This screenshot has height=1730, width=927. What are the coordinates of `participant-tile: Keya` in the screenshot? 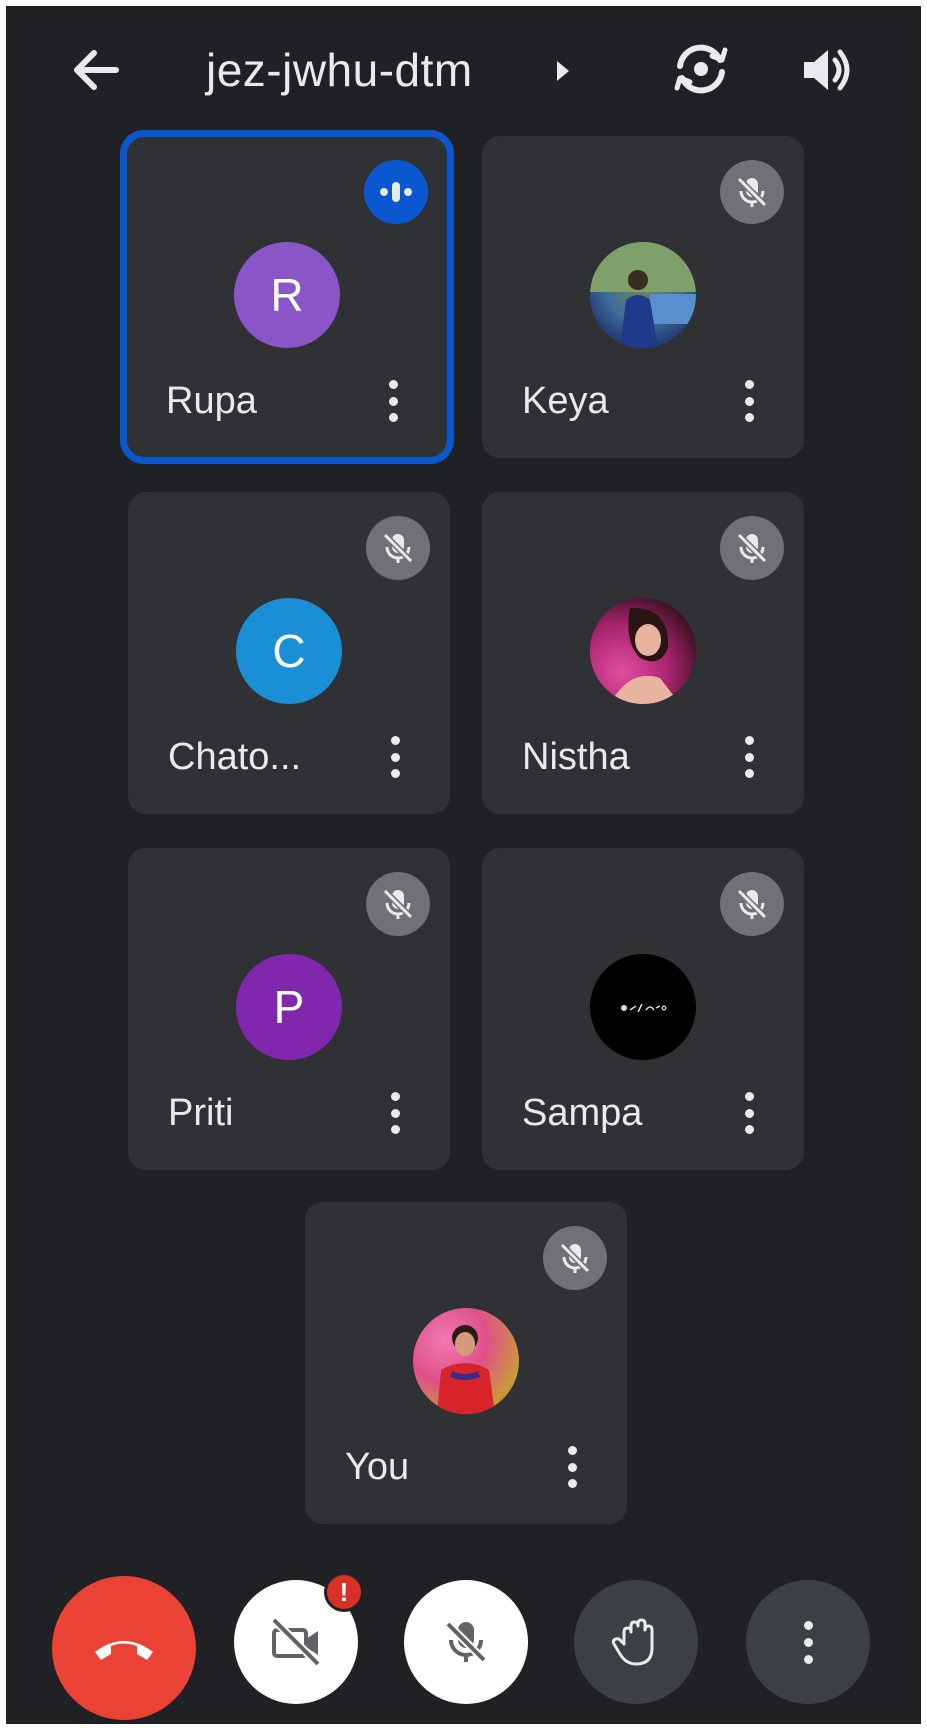 It's located at (643, 297).